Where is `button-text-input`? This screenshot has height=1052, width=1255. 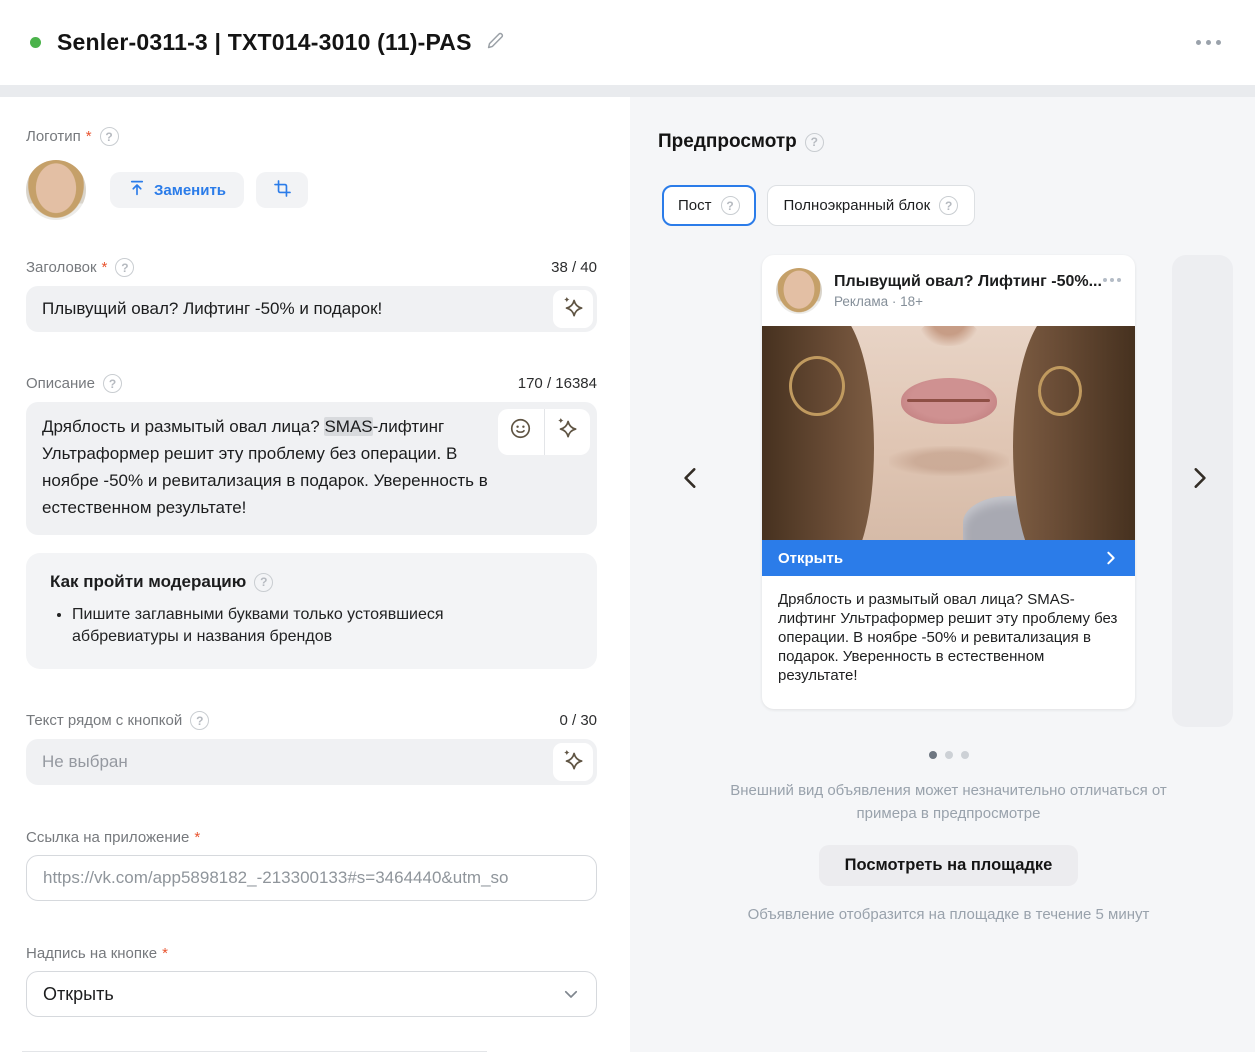 button-text-input is located at coordinates (311, 762).